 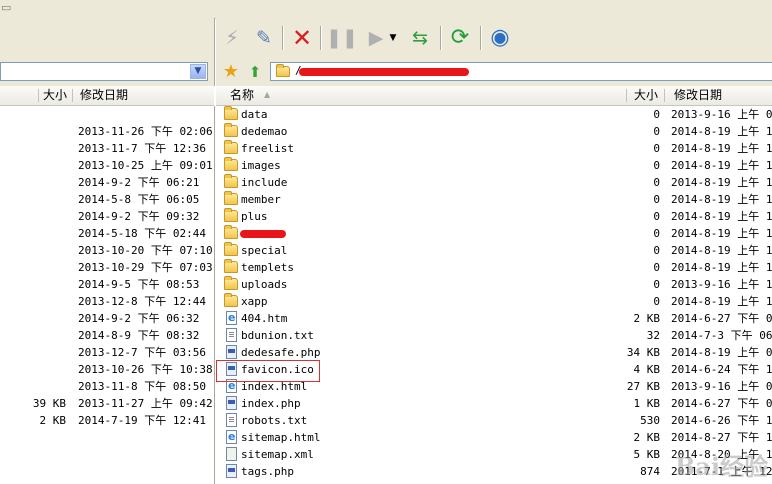 What do you see at coordinates (231, 352) in the screenshot?
I see `php-file-icon` at bounding box center [231, 352].